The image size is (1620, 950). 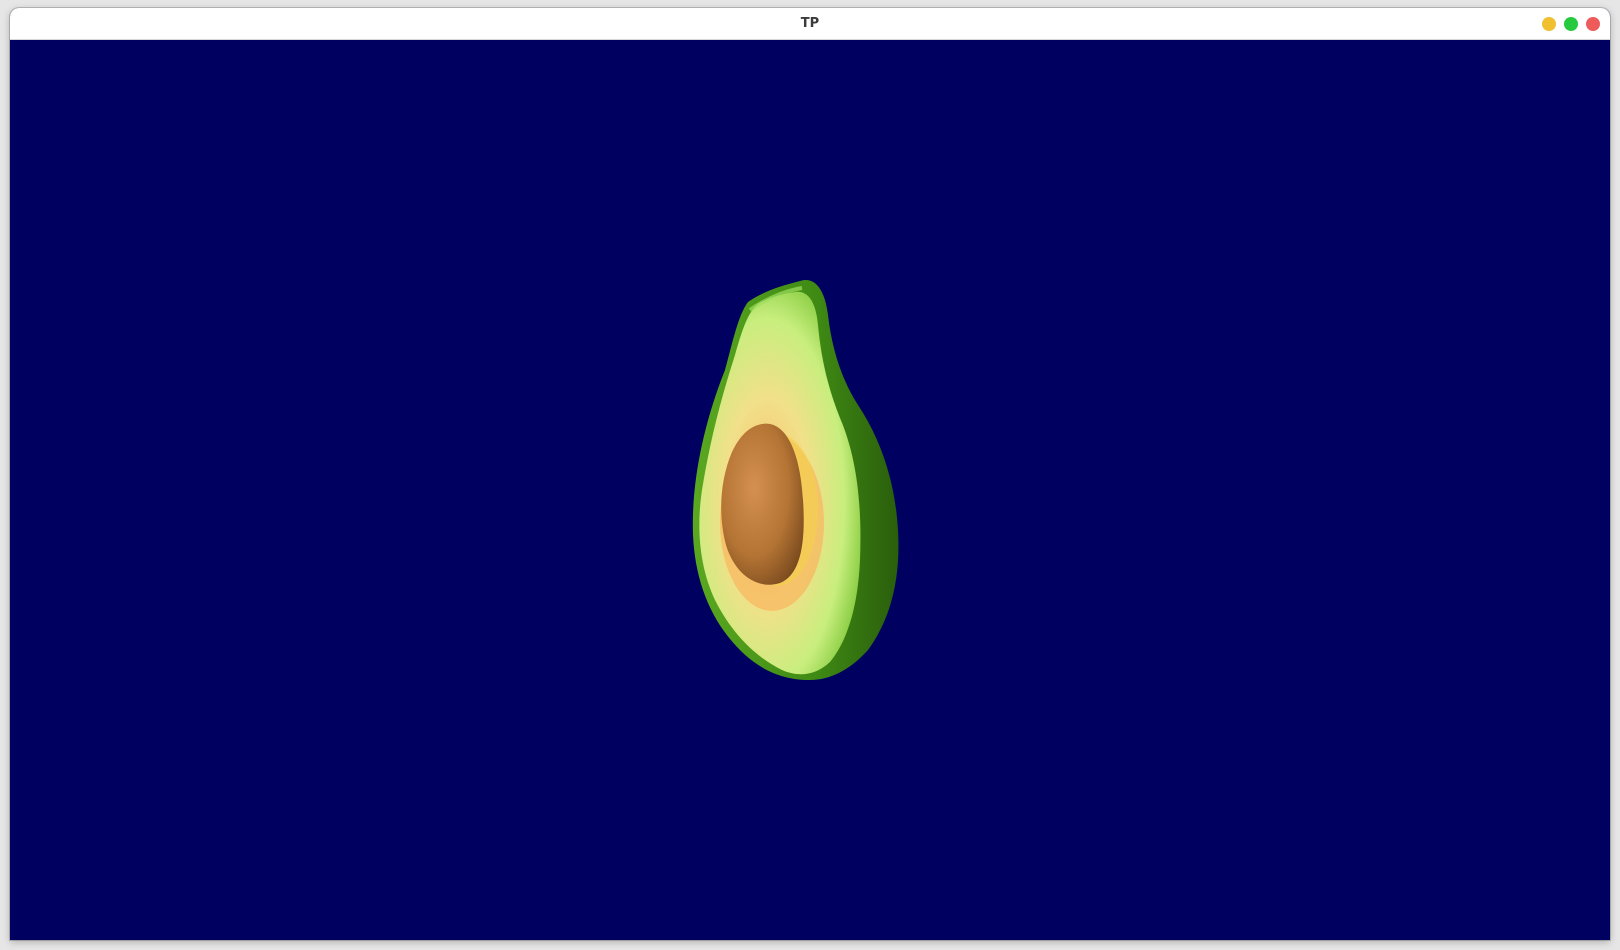 I want to click on window-title: TP, so click(x=810, y=23).